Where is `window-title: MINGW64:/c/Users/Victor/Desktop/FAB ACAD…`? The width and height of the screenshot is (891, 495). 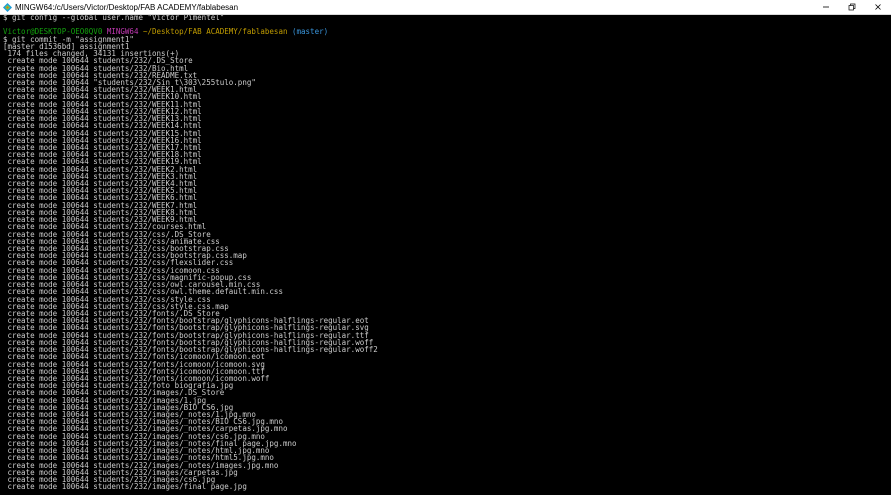
window-title: MINGW64:/c/Users/Victor/Desktop/FAB ACAD… is located at coordinates (127, 7).